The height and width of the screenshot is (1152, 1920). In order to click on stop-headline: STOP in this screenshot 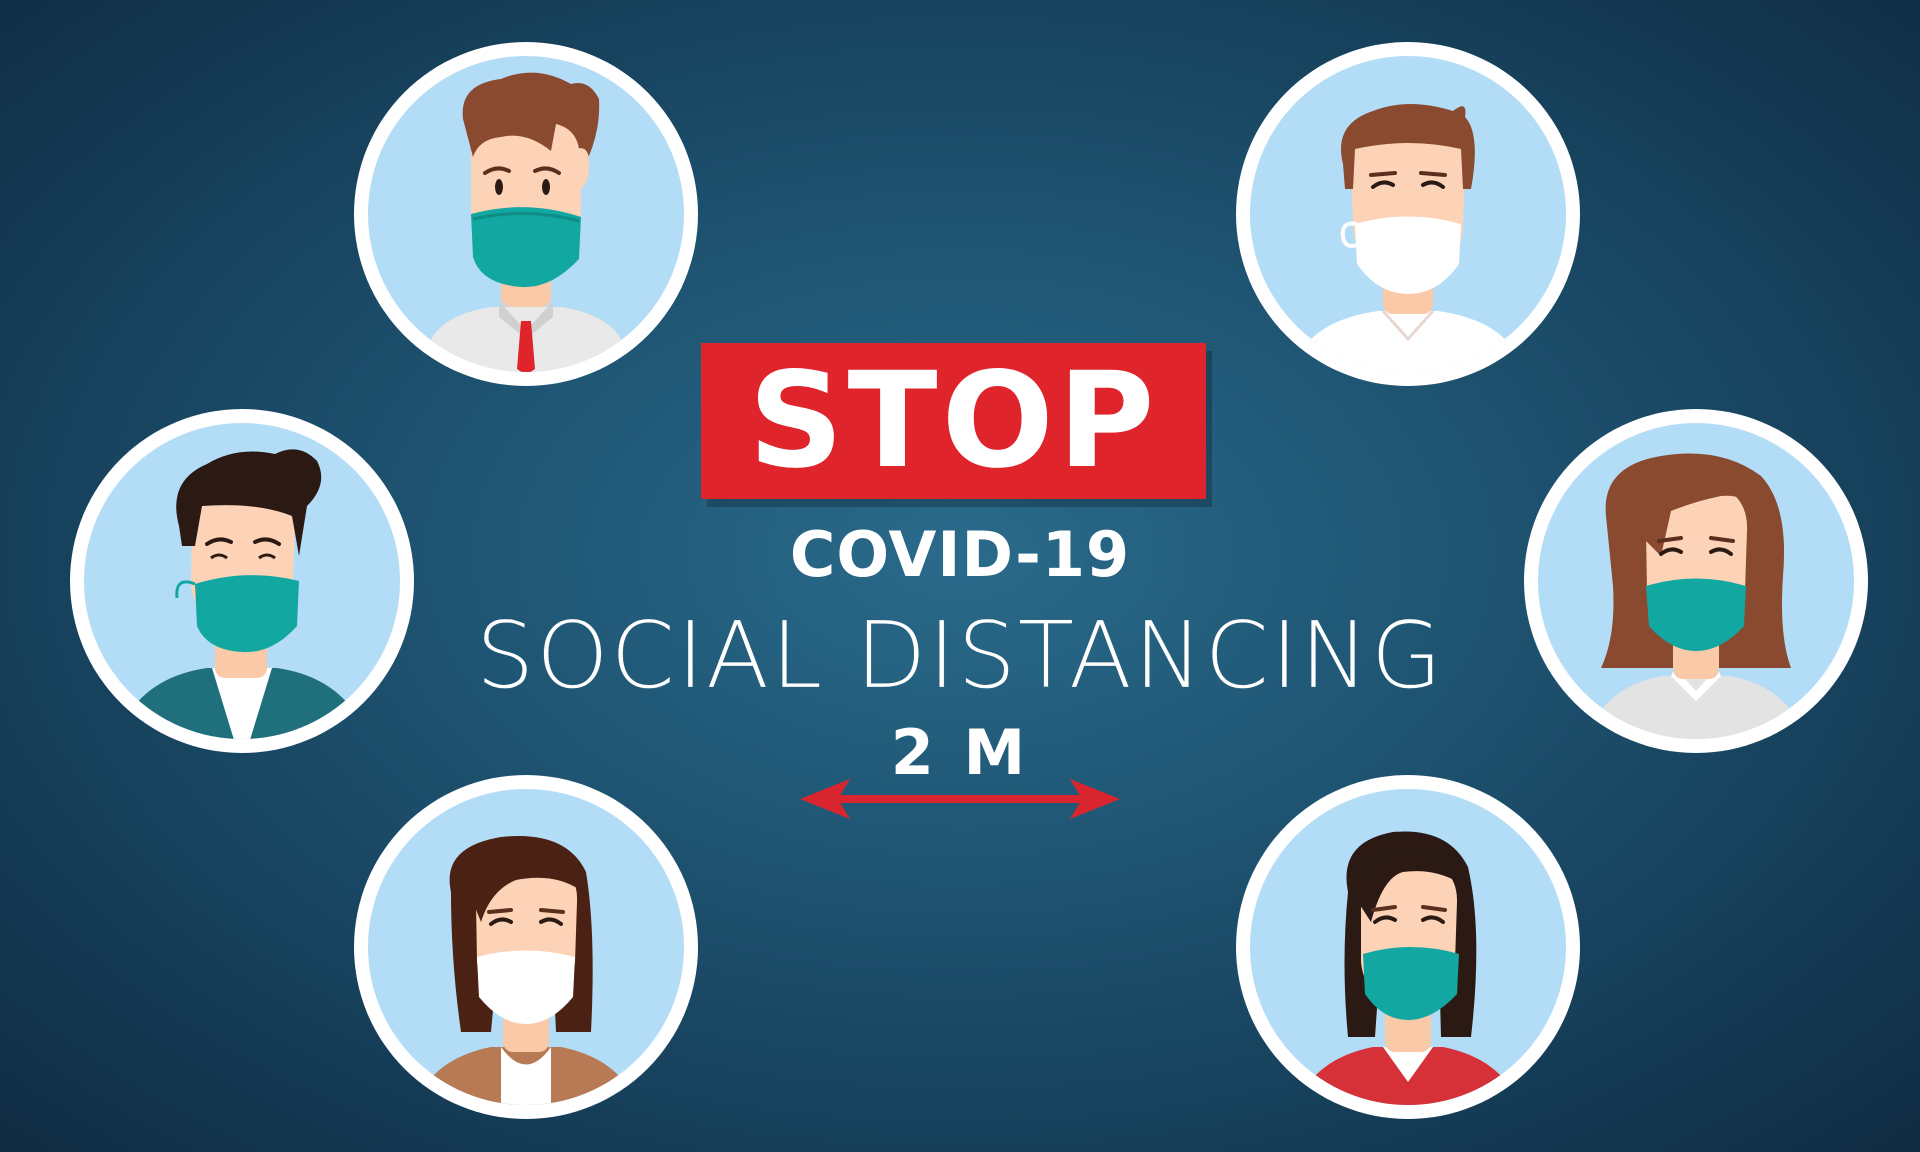, I will do `click(953, 421)`.